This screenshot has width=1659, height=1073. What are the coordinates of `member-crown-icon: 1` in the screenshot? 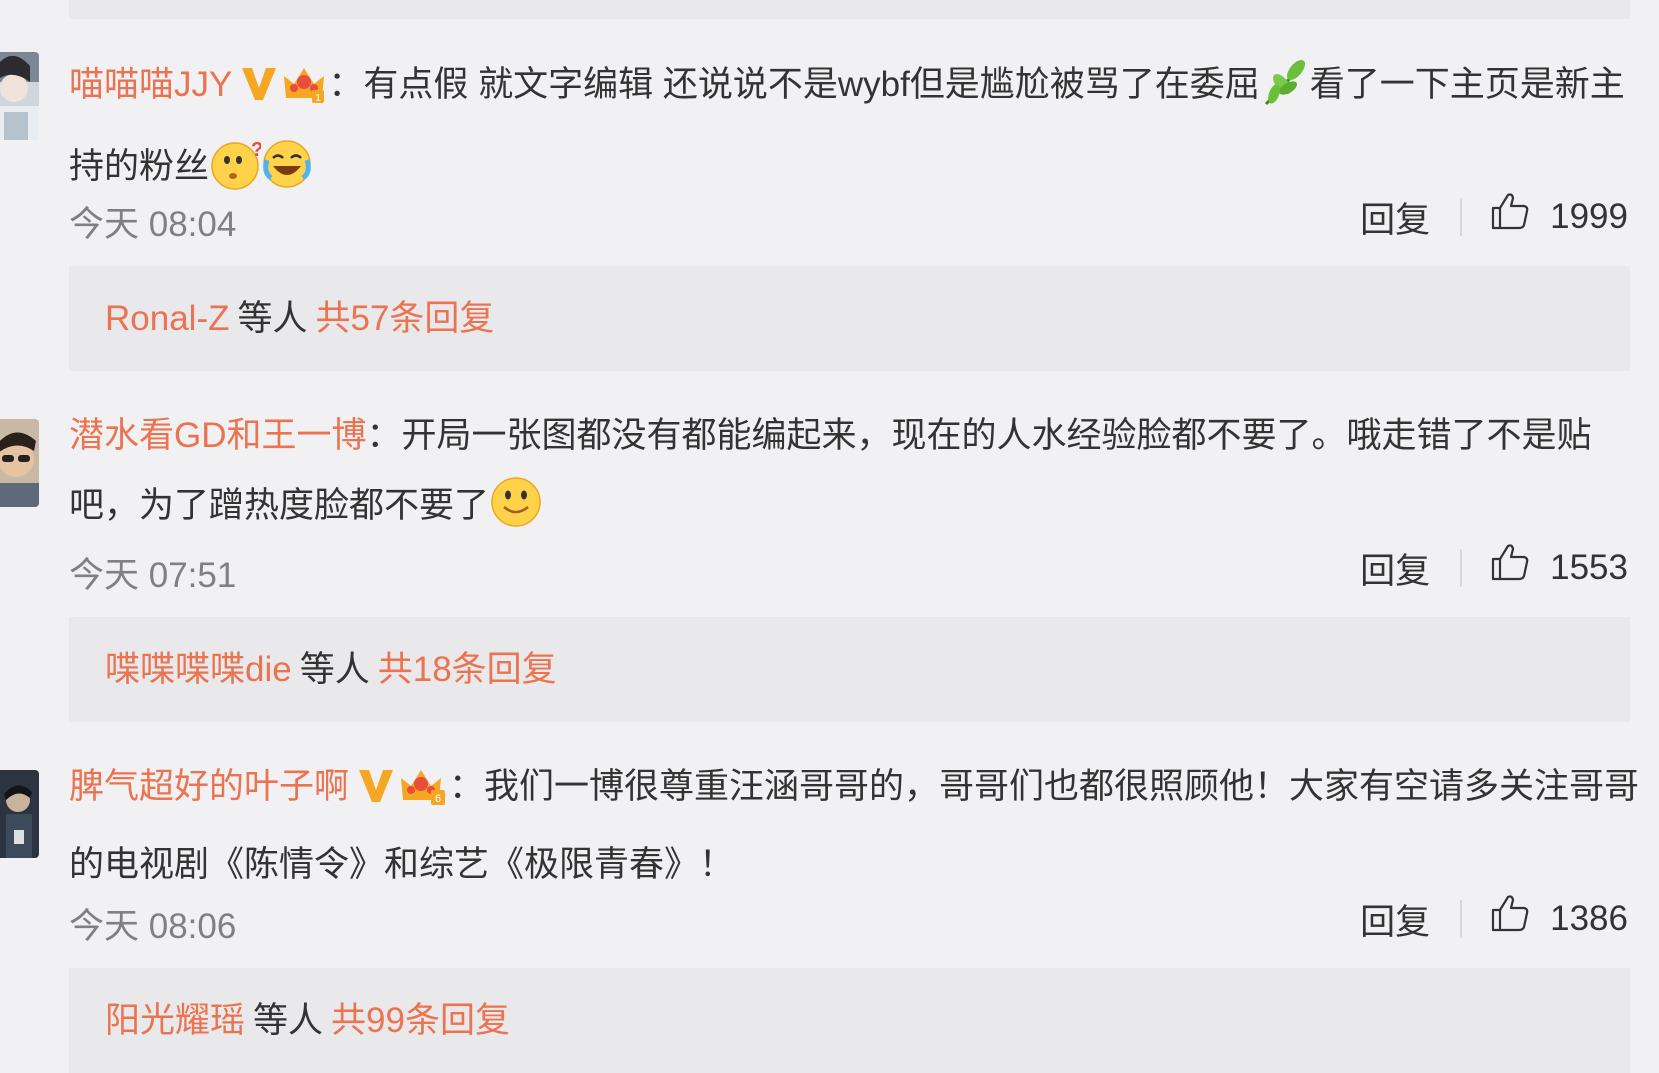 It's located at (304, 93).